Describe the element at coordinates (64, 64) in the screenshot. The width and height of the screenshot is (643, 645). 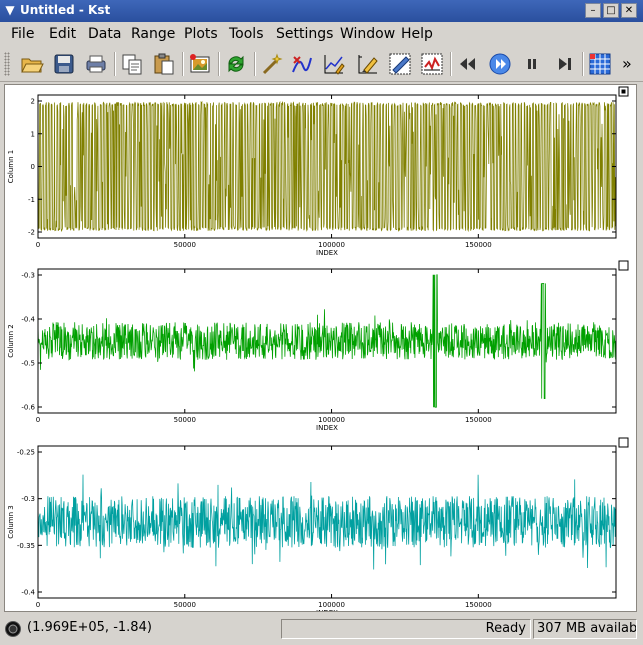
I see `save-icon` at that location.